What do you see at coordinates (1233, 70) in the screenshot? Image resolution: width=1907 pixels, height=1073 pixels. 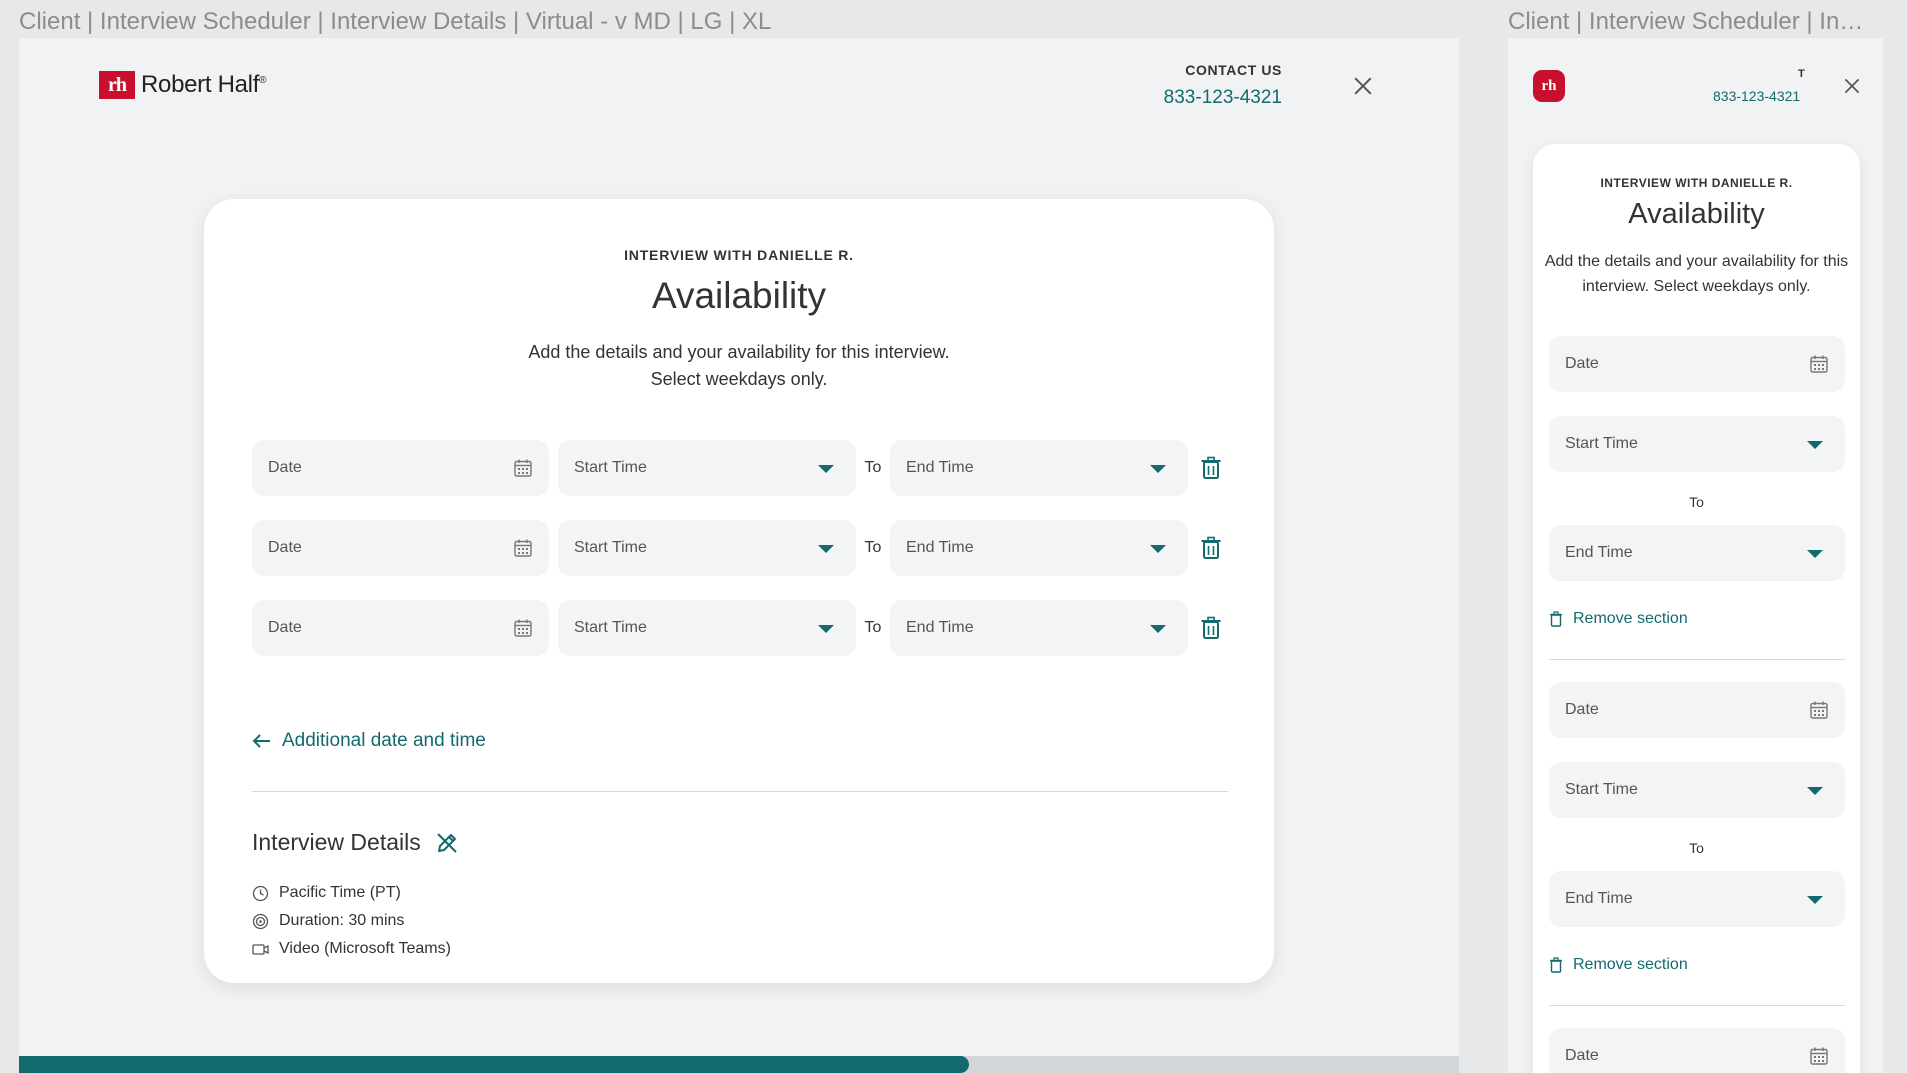 I see `contact-label: CONTACT US` at bounding box center [1233, 70].